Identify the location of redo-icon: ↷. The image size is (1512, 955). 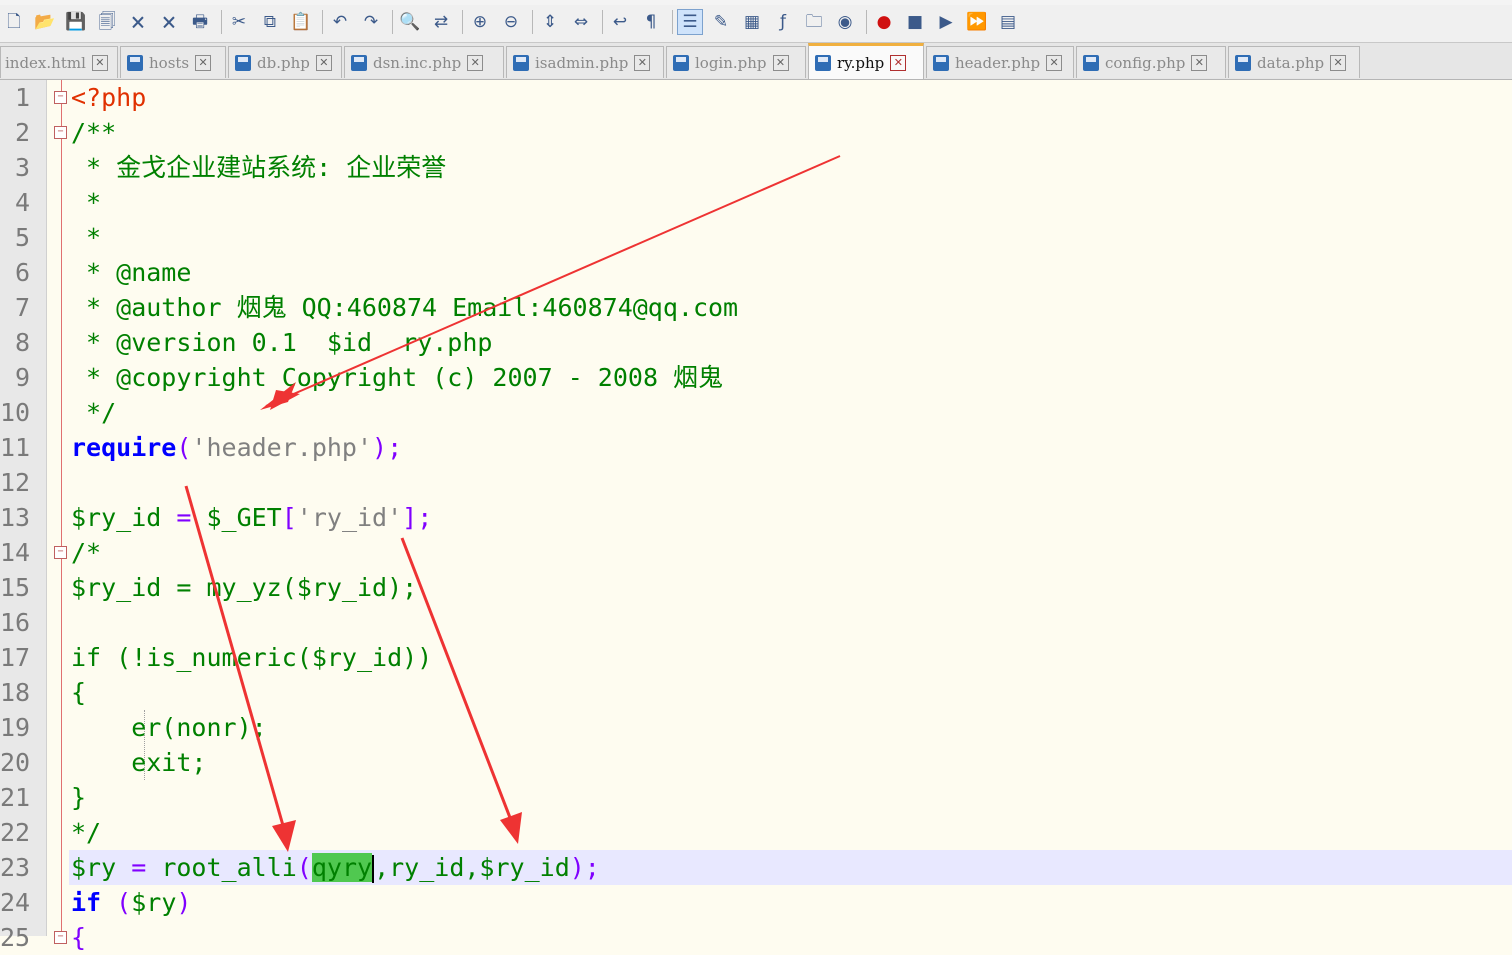
(371, 22).